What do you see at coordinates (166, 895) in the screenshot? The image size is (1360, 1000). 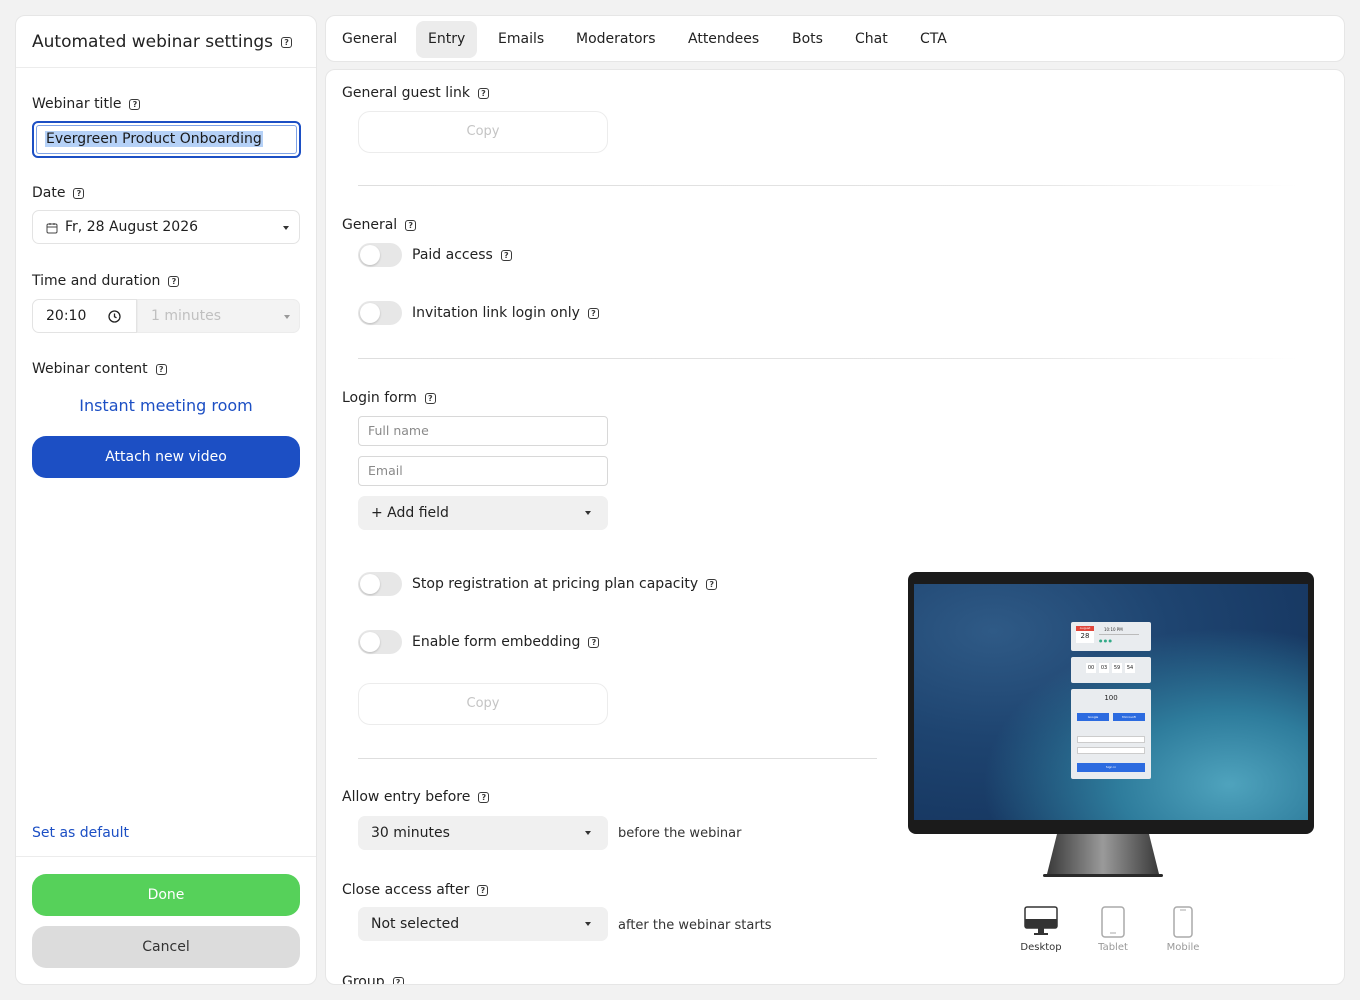 I see `done-button: Done` at bounding box center [166, 895].